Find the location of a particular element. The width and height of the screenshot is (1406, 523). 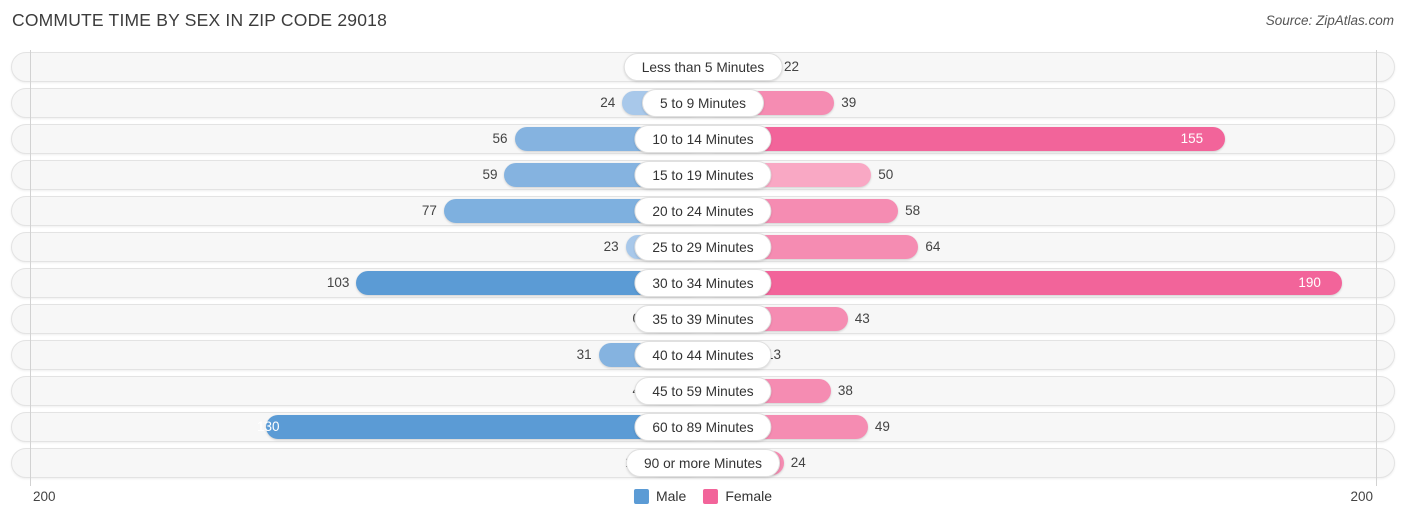

value-label-male: 77 is located at coordinates (429, 210).